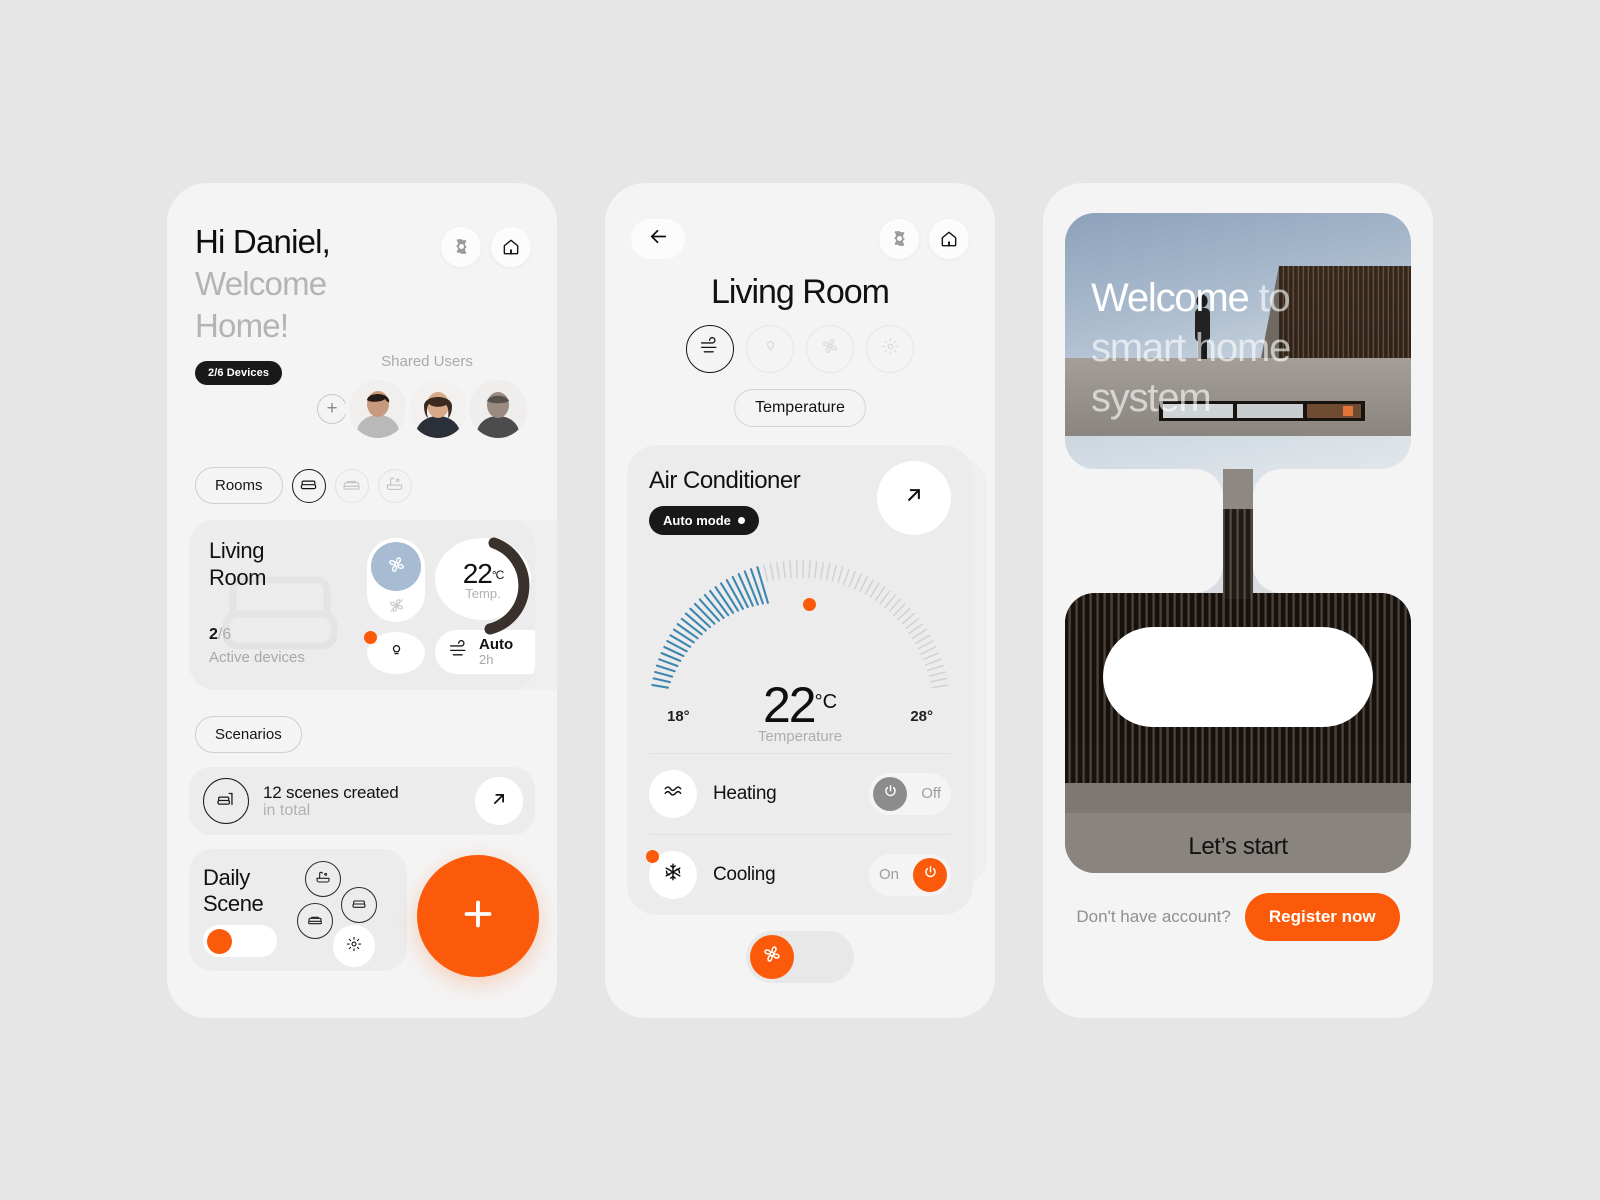 The height and width of the screenshot is (1200, 1600). I want to click on scenarios-chip: Scenarios, so click(248, 735).